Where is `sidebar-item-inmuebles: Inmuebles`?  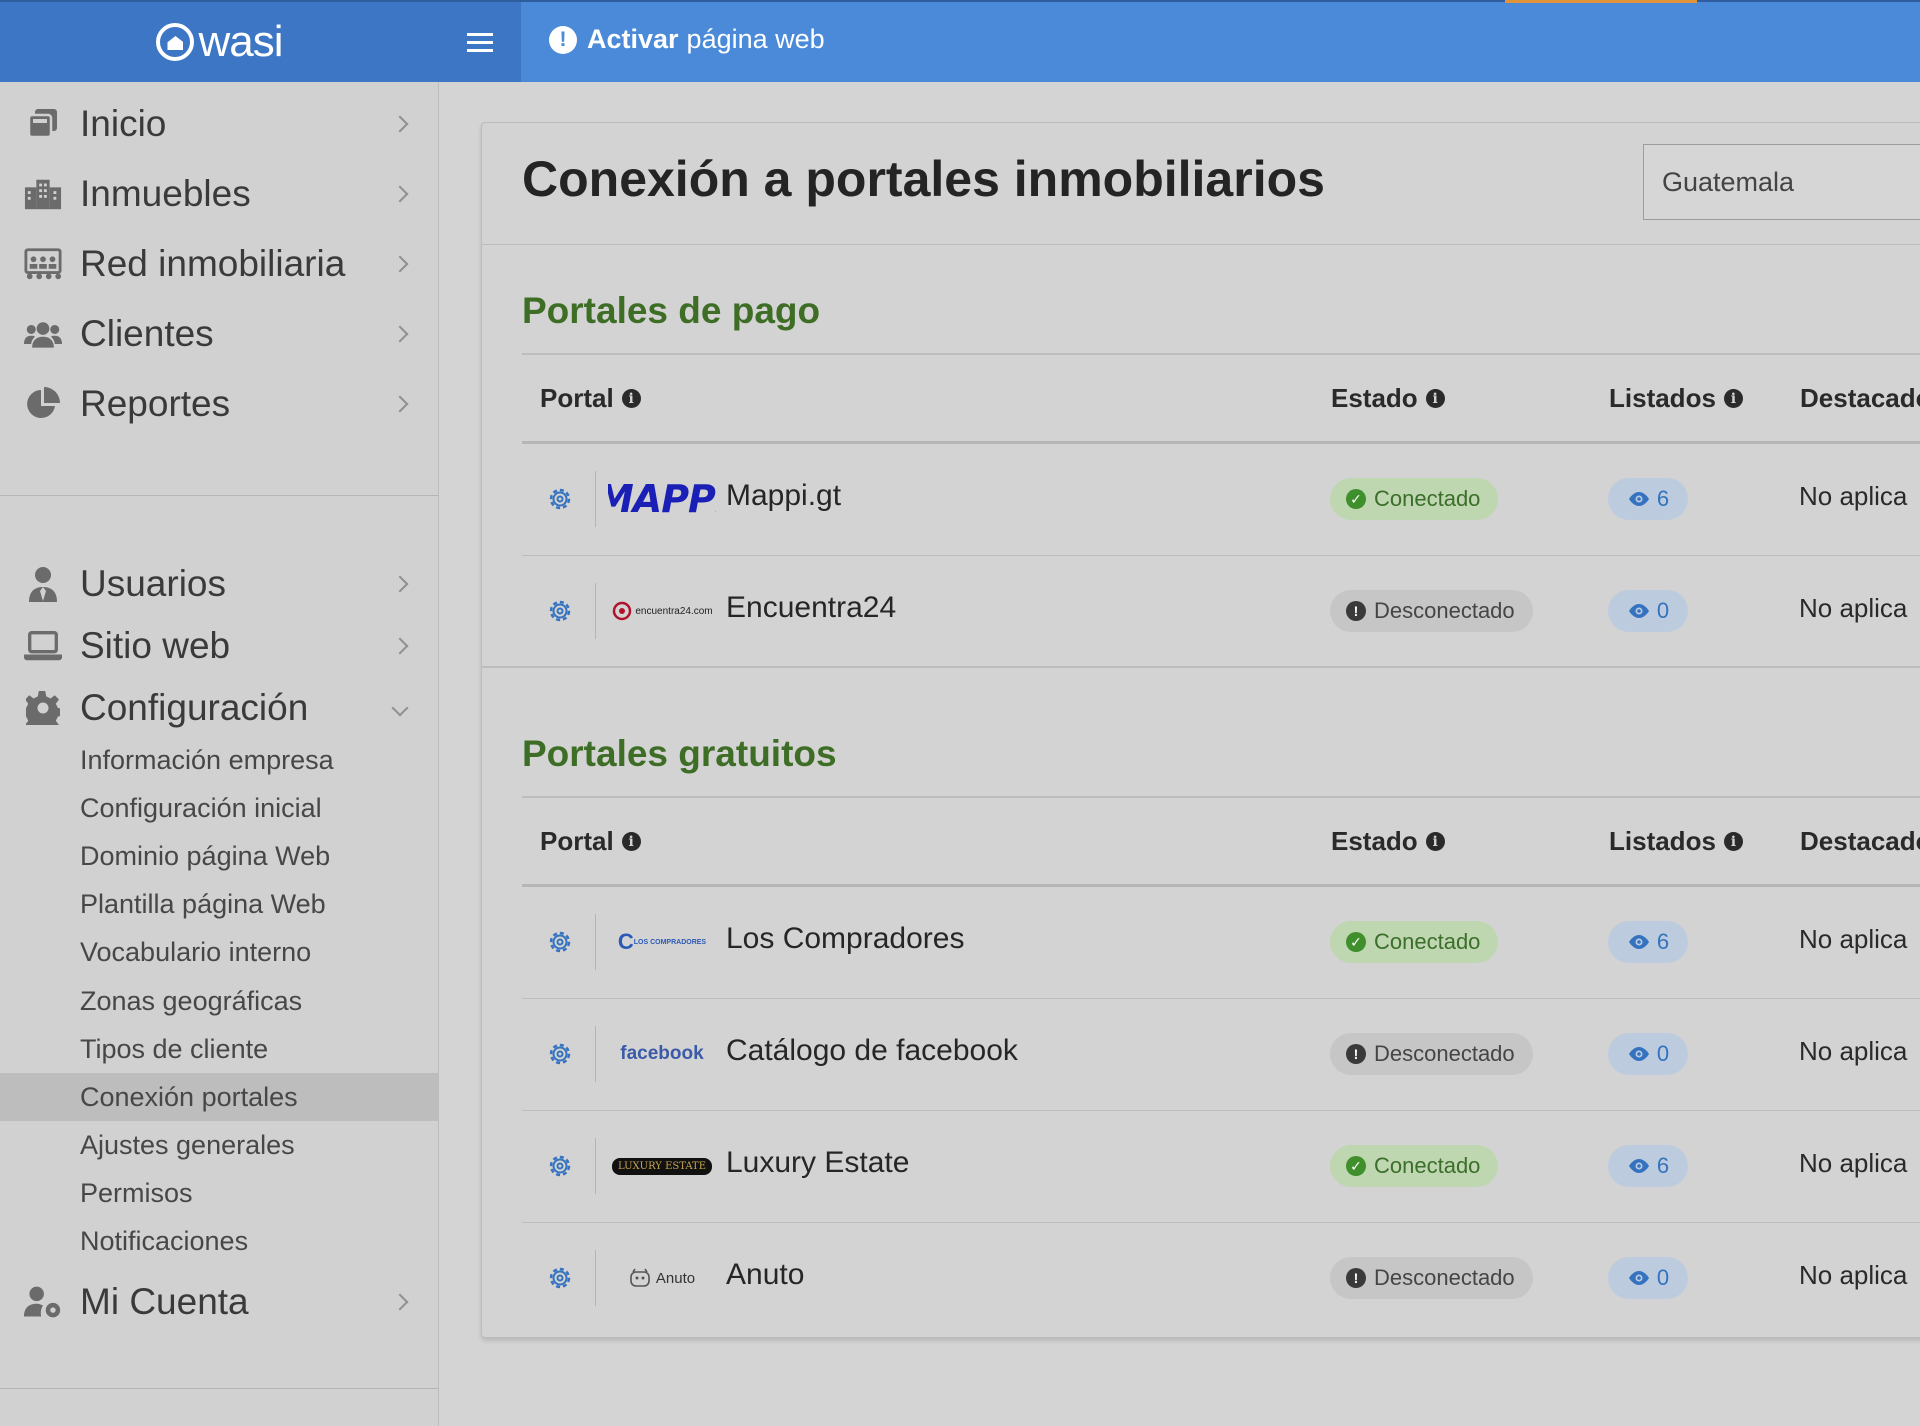
sidebar-item-inmuebles: Inmuebles is located at coordinates (219, 194).